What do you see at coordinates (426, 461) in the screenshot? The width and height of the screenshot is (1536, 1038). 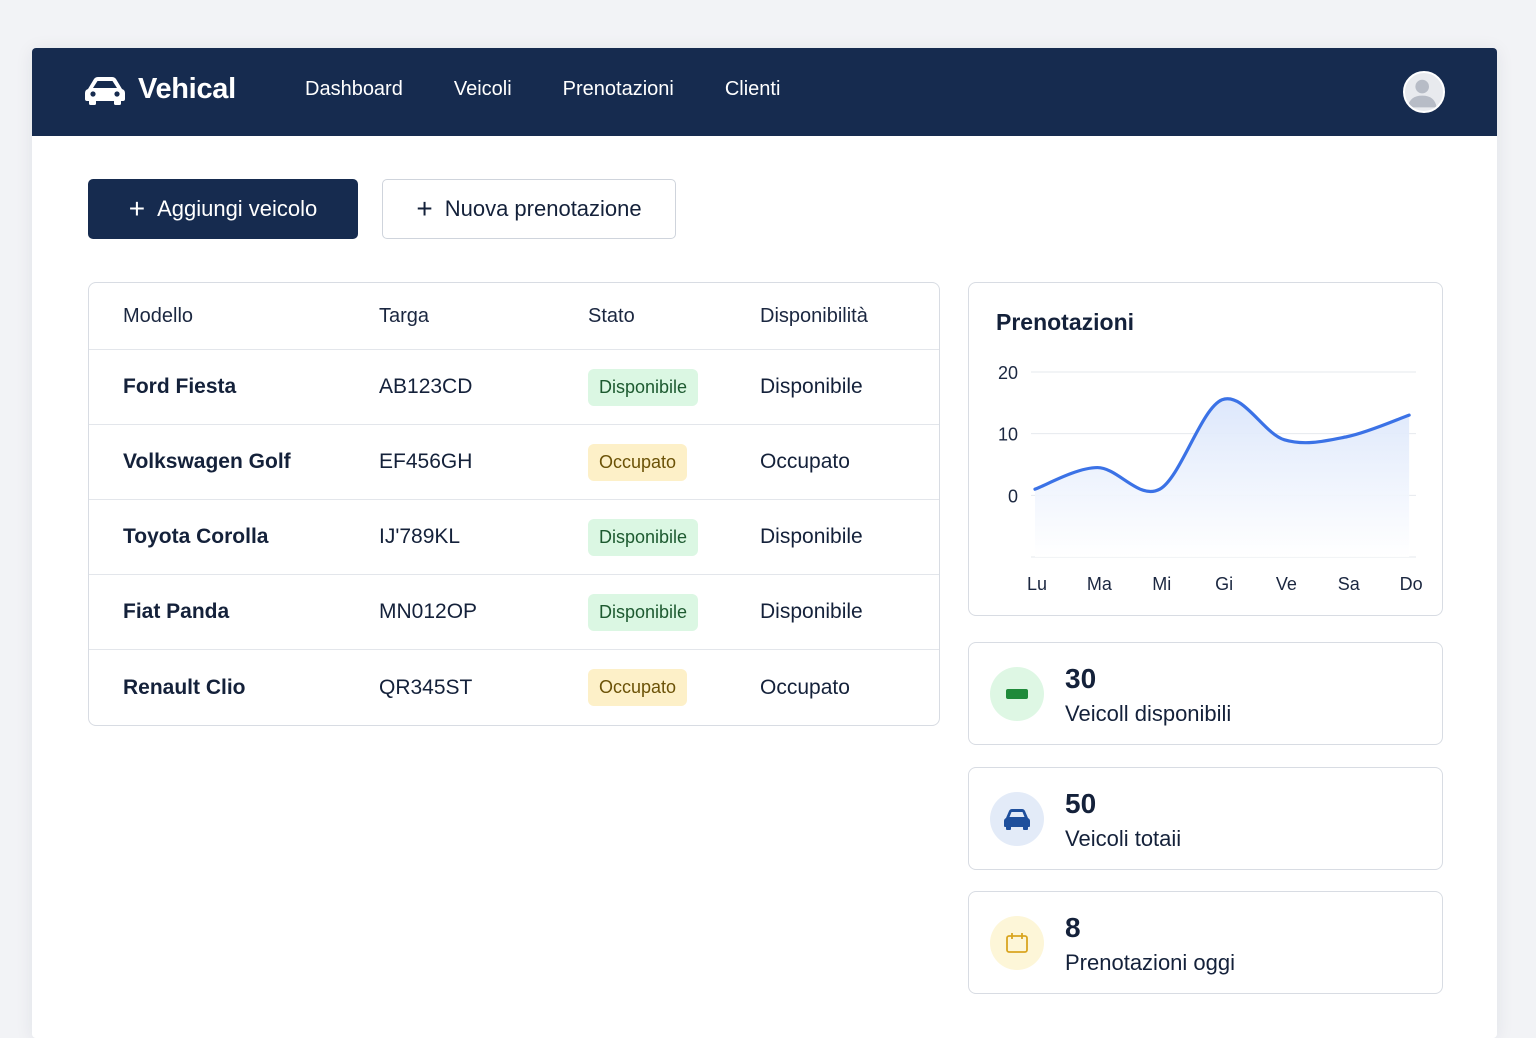 I see `plate-cell: EF456GH` at bounding box center [426, 461].